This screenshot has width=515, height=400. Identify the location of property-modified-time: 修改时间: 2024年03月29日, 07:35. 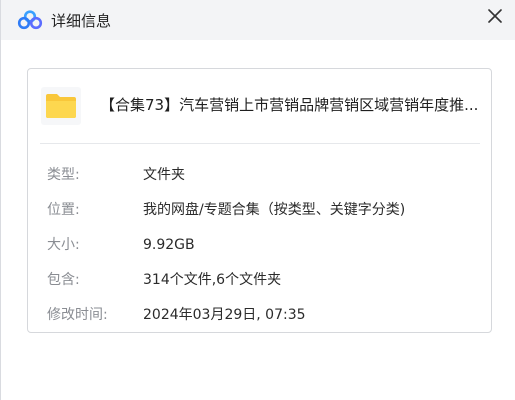
(260, 315).